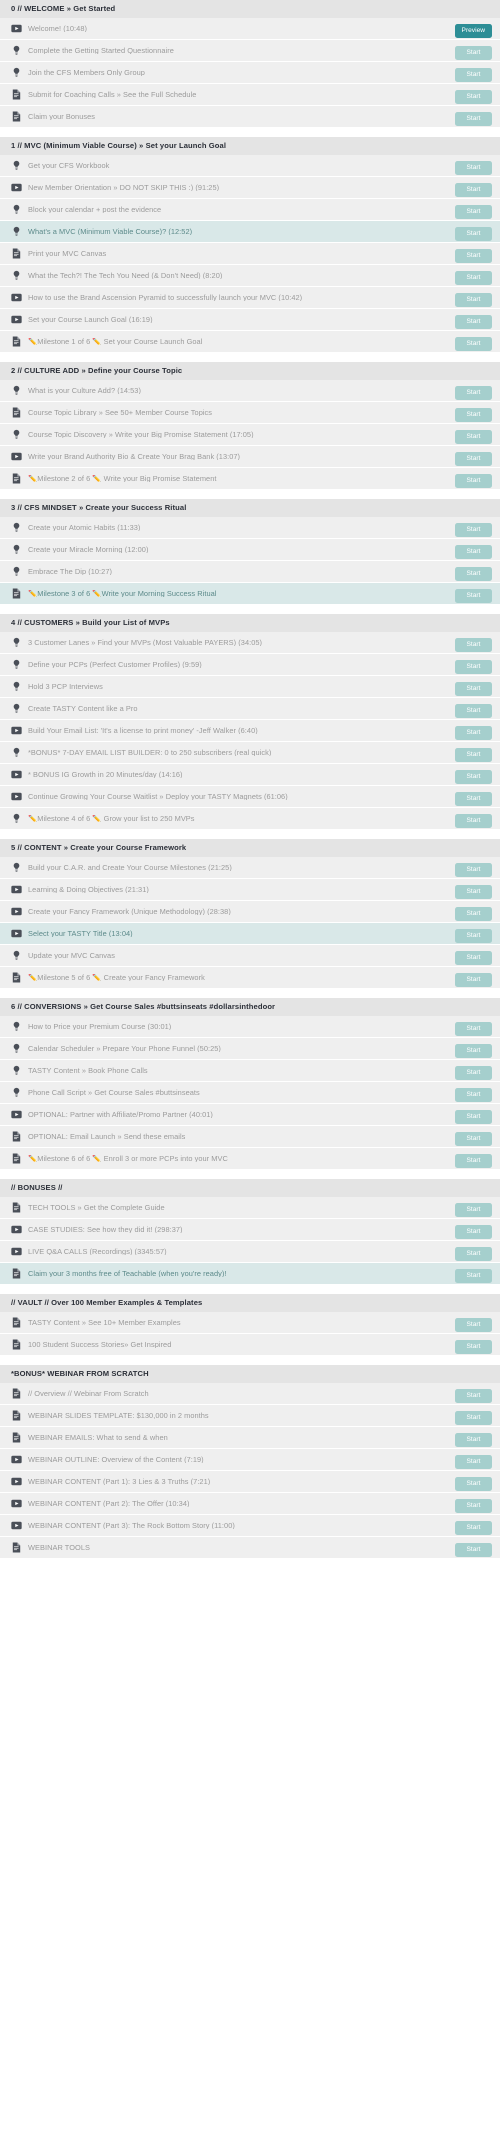 The height and width of the screenshot is (2151, 500). I want to click on lecture-row: Create your Atomic Habits (11:33) Start, so click(250, 528).